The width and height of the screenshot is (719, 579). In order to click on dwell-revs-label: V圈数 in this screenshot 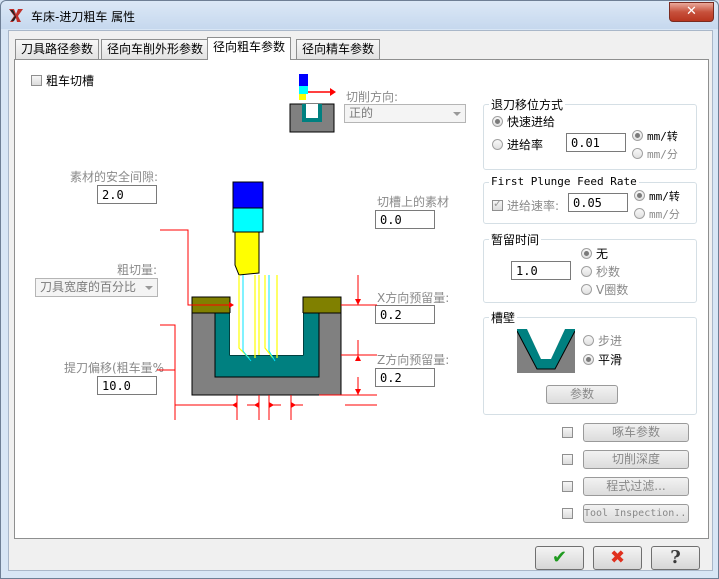, I will do `click(612, 290)`.